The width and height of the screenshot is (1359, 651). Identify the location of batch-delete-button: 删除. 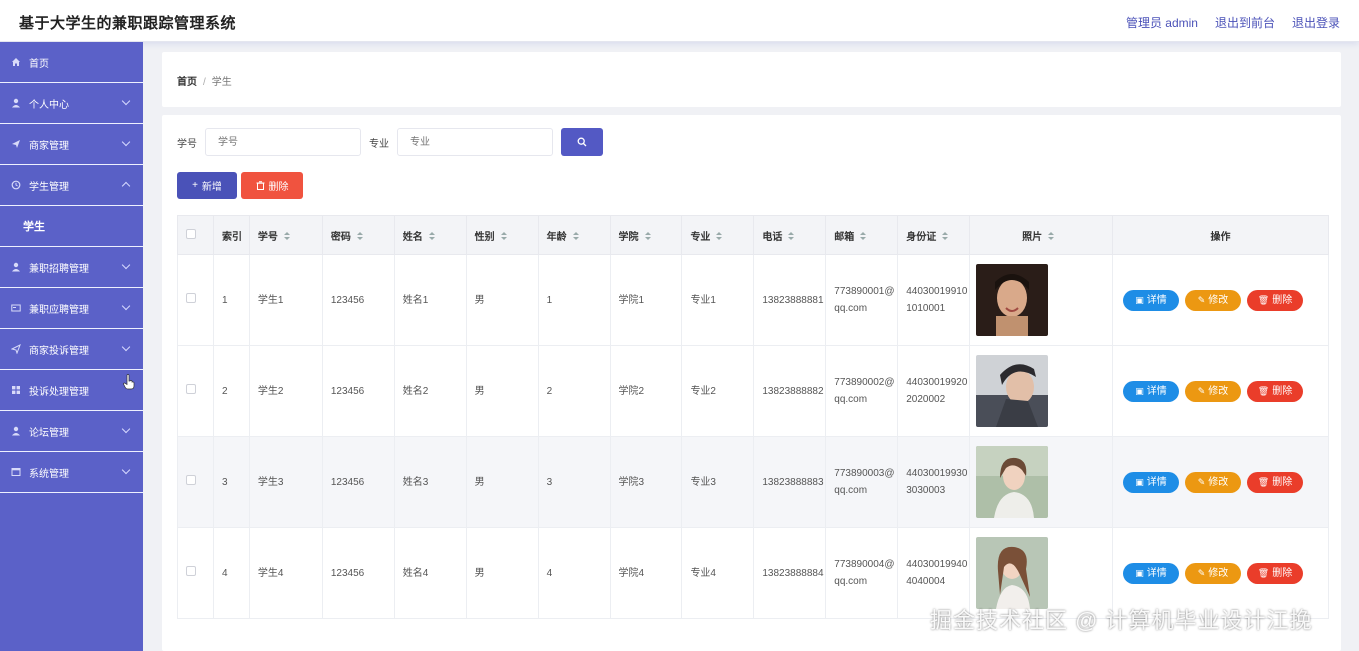
(272, 185).